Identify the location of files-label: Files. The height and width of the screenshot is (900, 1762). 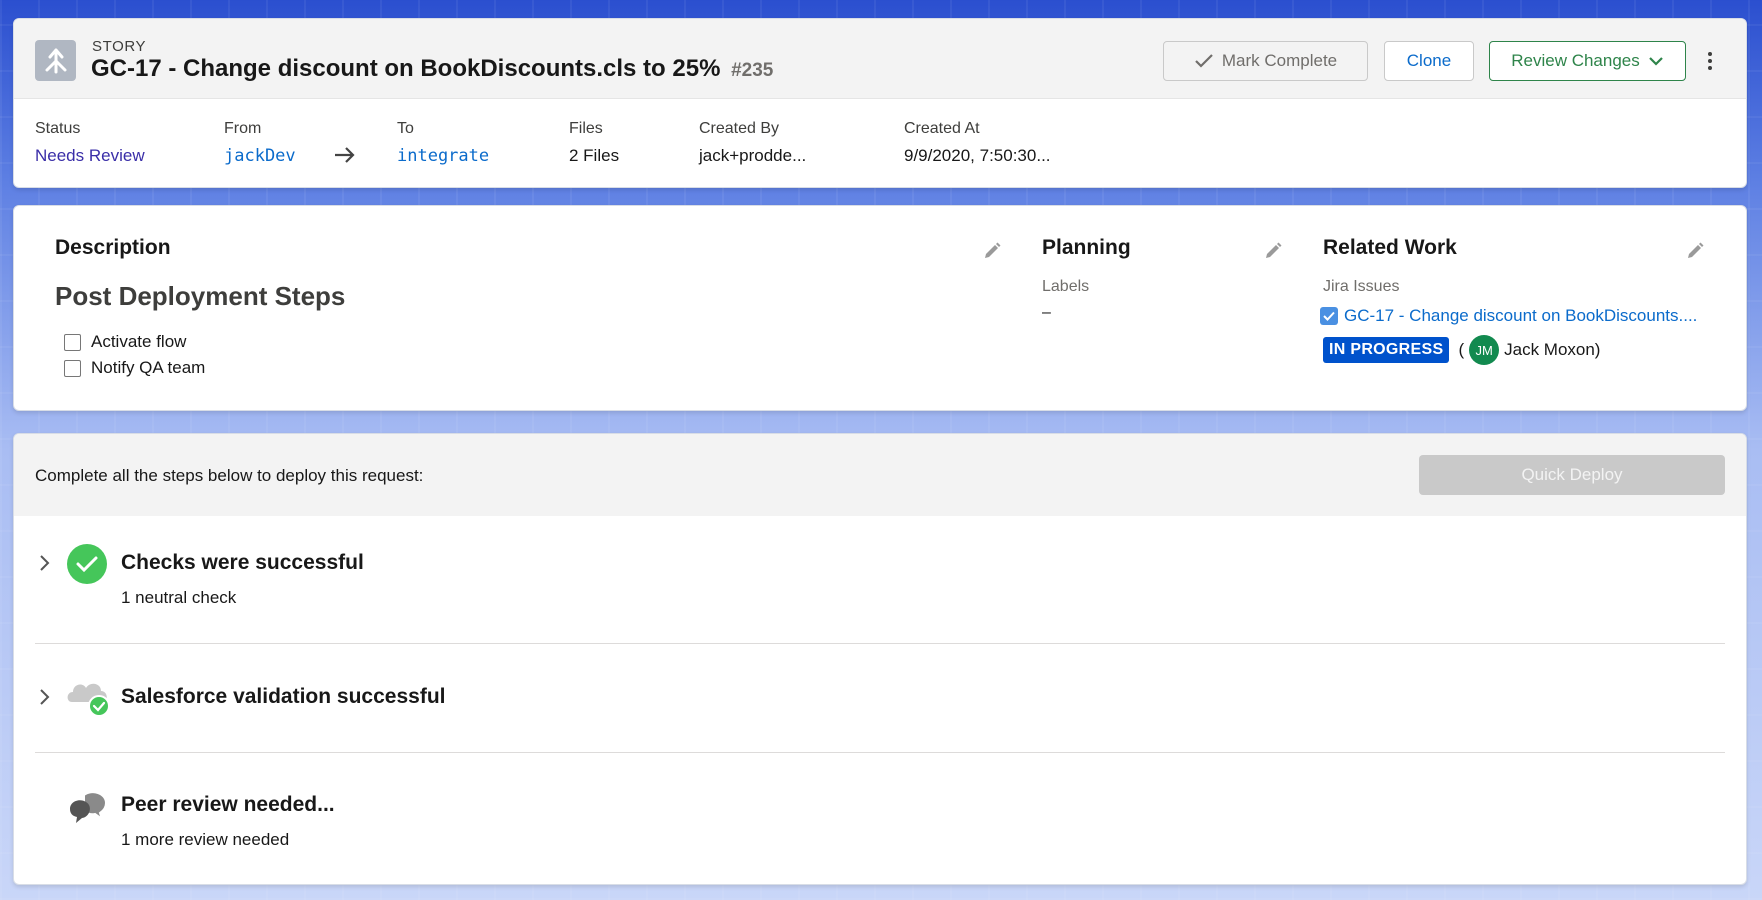
(586, 128).